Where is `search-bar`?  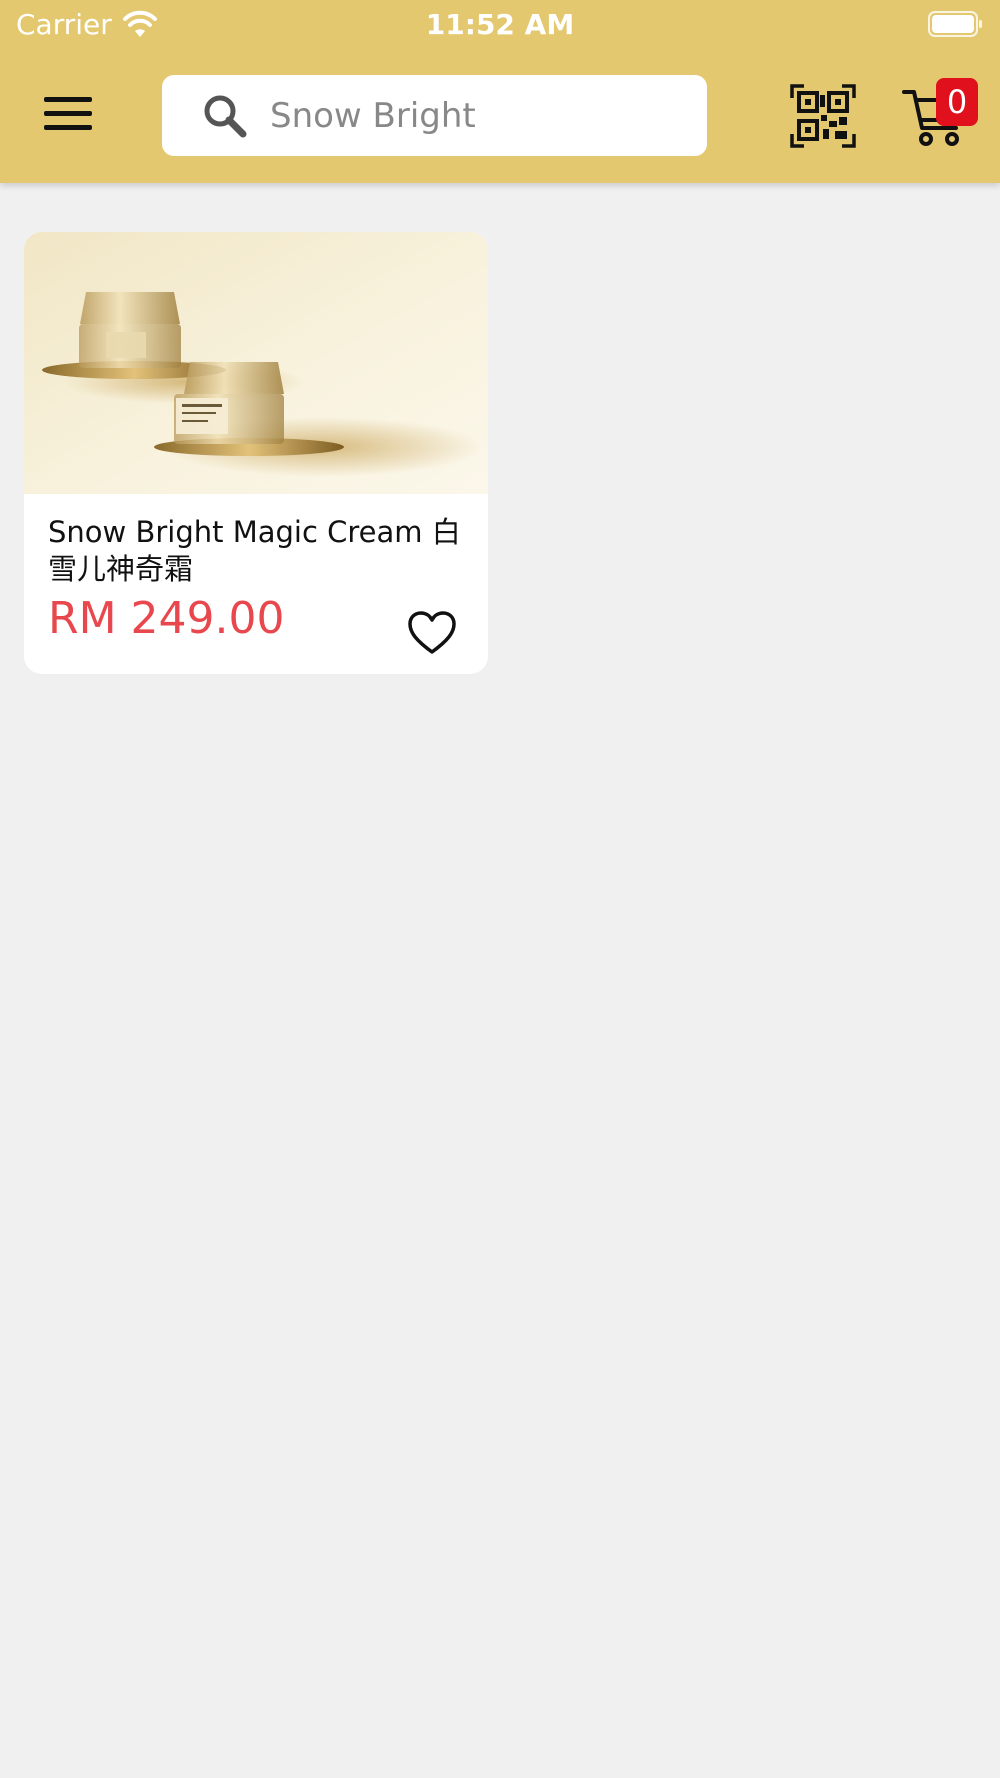
search-bar is located at coordinates (434, 115).